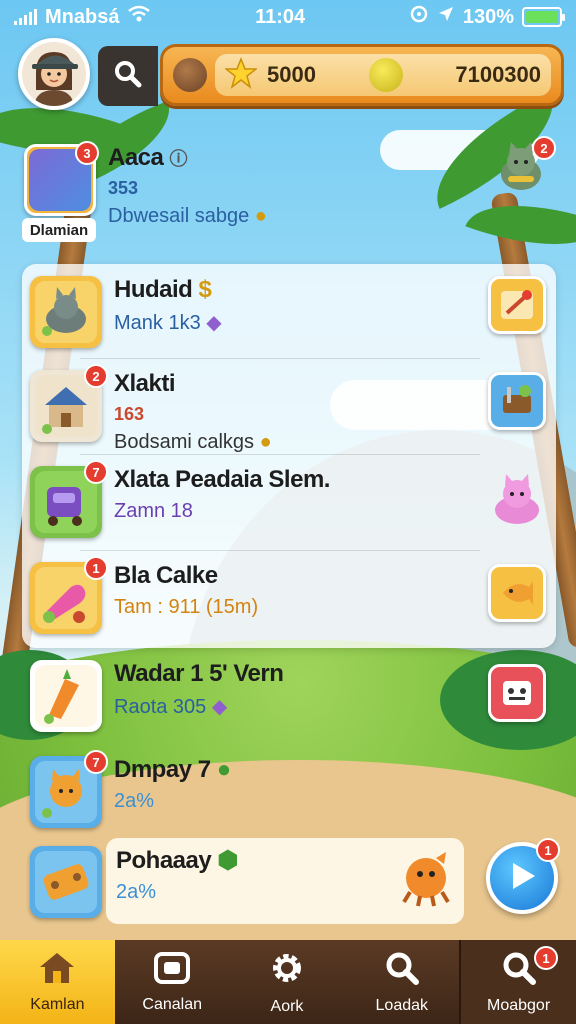  What do you see at coordinates (519, 970) in the screenshot?
I see `magnifier-icon` at bounding box center [519, 970].